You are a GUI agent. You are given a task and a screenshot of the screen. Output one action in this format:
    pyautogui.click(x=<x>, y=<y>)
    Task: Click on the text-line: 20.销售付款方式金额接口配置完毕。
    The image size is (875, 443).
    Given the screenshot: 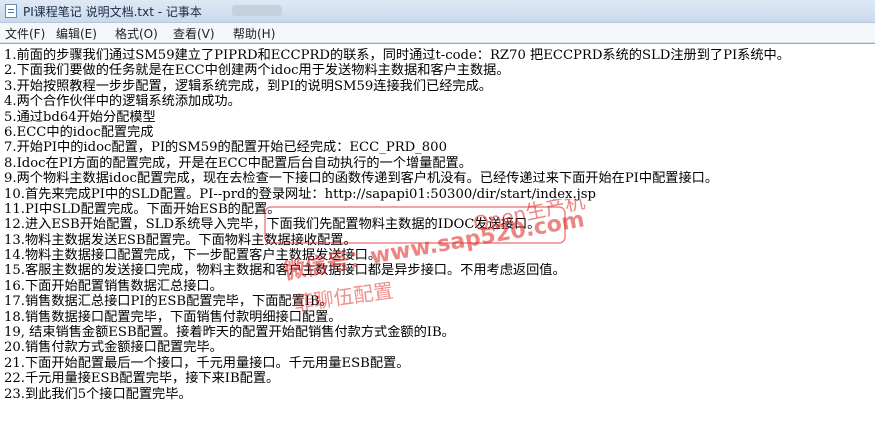 What is the action you would take?
    pyautogui.click(x=113, y=348)
    